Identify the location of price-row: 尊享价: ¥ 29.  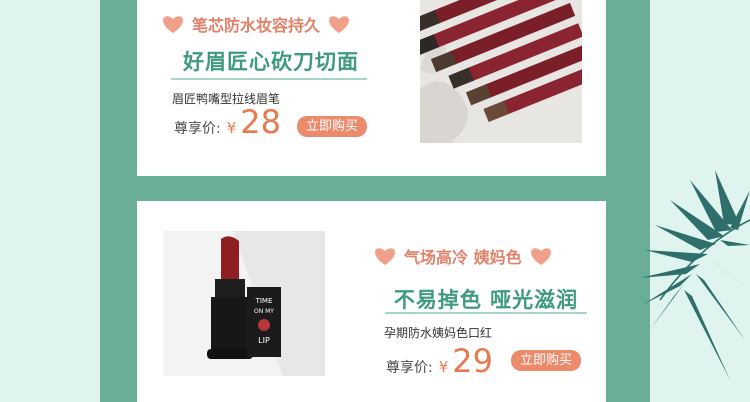
(439, 361).